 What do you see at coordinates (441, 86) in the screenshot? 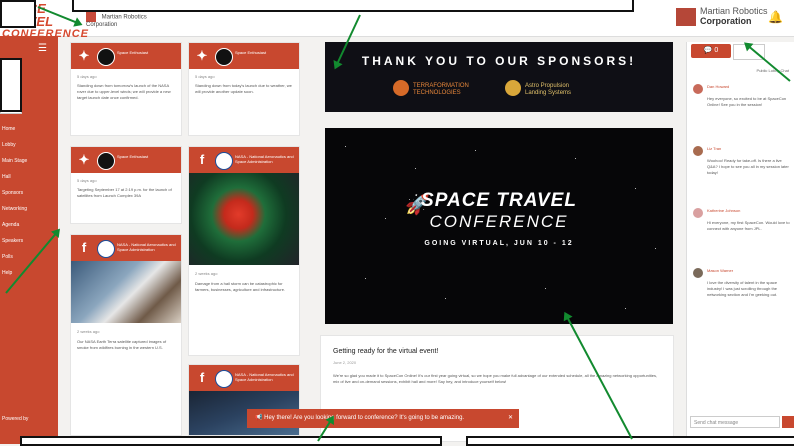
I see `sponsor-line-1: TERRAFORMATION` at bounding box center [441, 86].